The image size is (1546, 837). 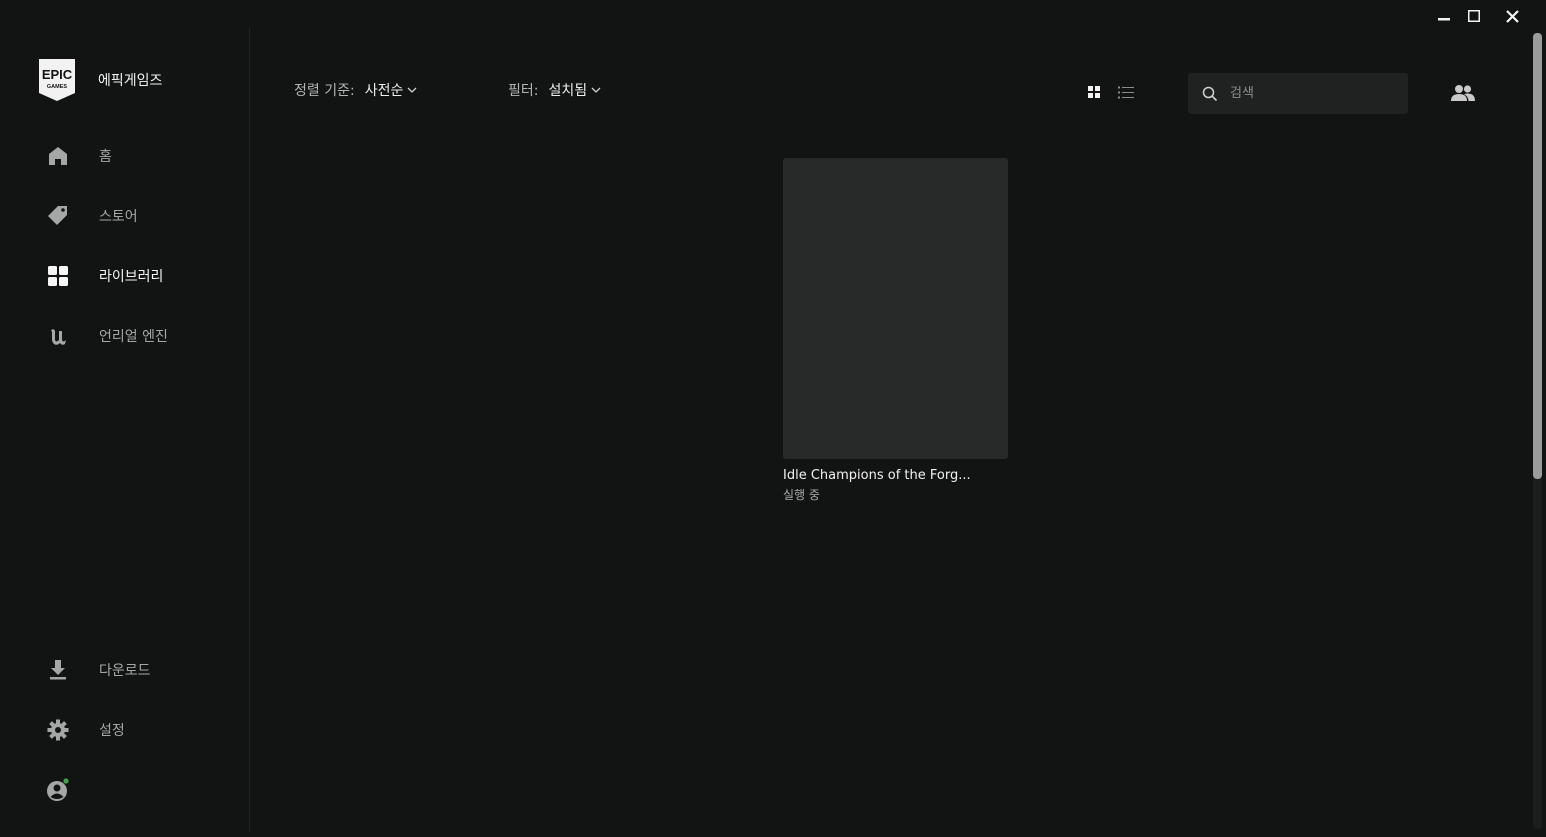 I want to click on game-card: Idle Champions of the Forg... 실행 중, so click(x=895, y=330).